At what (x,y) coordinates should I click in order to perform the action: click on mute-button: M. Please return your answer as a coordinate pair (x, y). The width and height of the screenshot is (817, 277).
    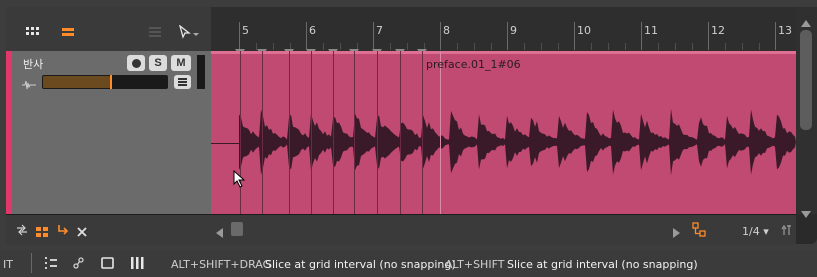
    Looking at the image, I should click on (181, 63).